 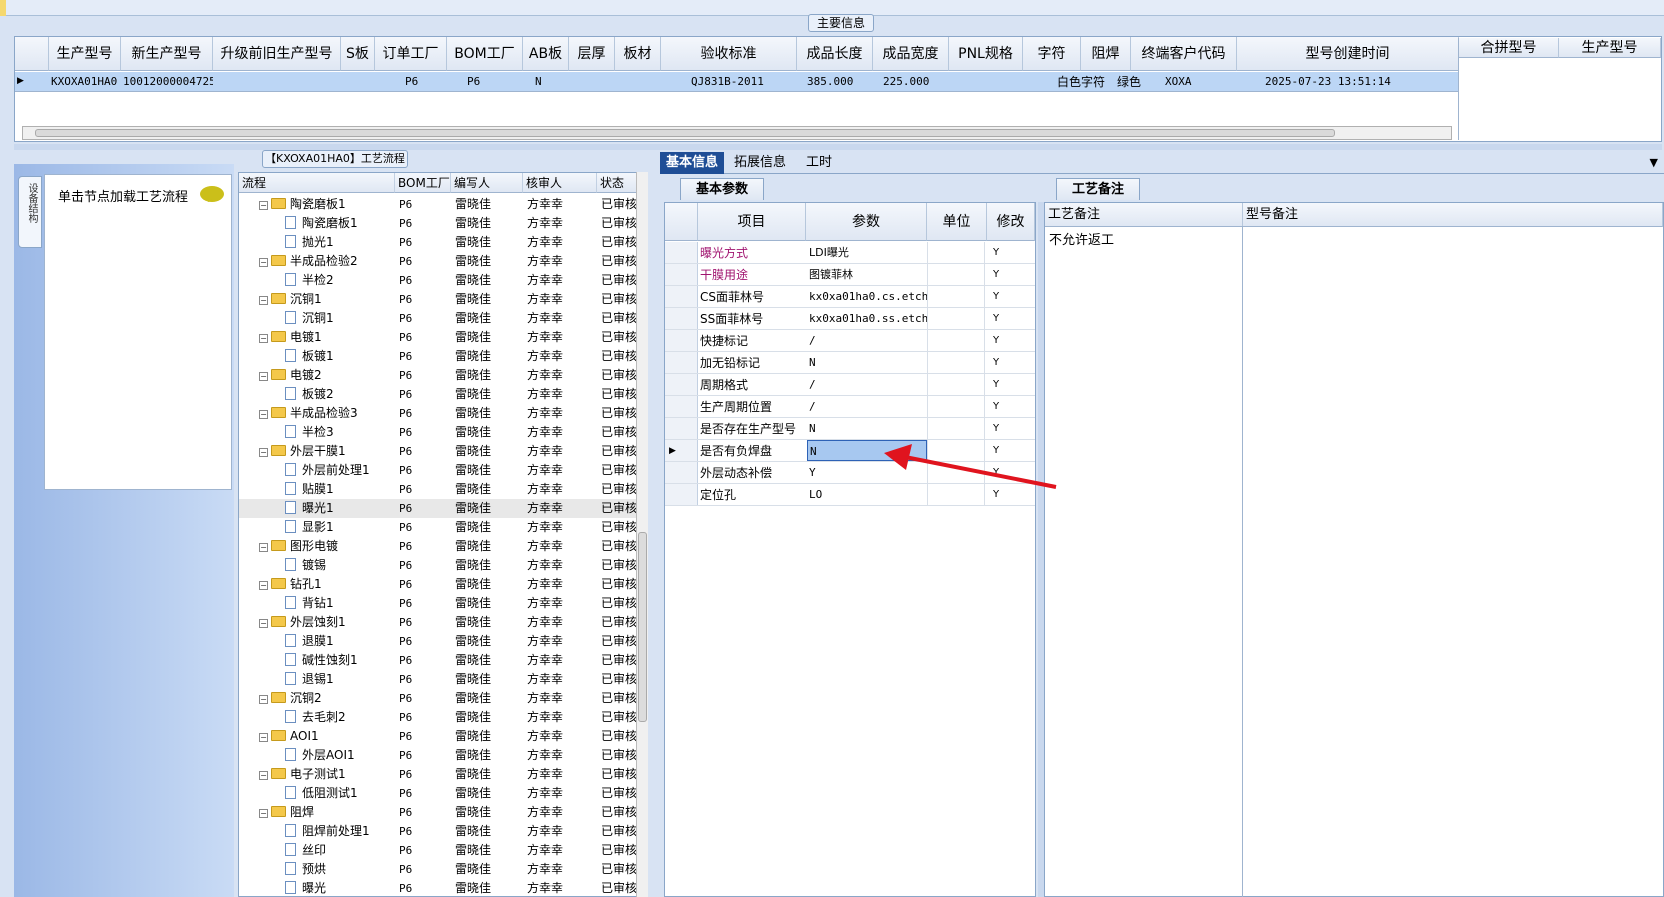 What do you see at coordinates (443, 299) in the screenshot?
I see `flow-row: − 沉铜1 P6 雷晓佳 方幸幸 已审核` at bounding box center [443, 299].